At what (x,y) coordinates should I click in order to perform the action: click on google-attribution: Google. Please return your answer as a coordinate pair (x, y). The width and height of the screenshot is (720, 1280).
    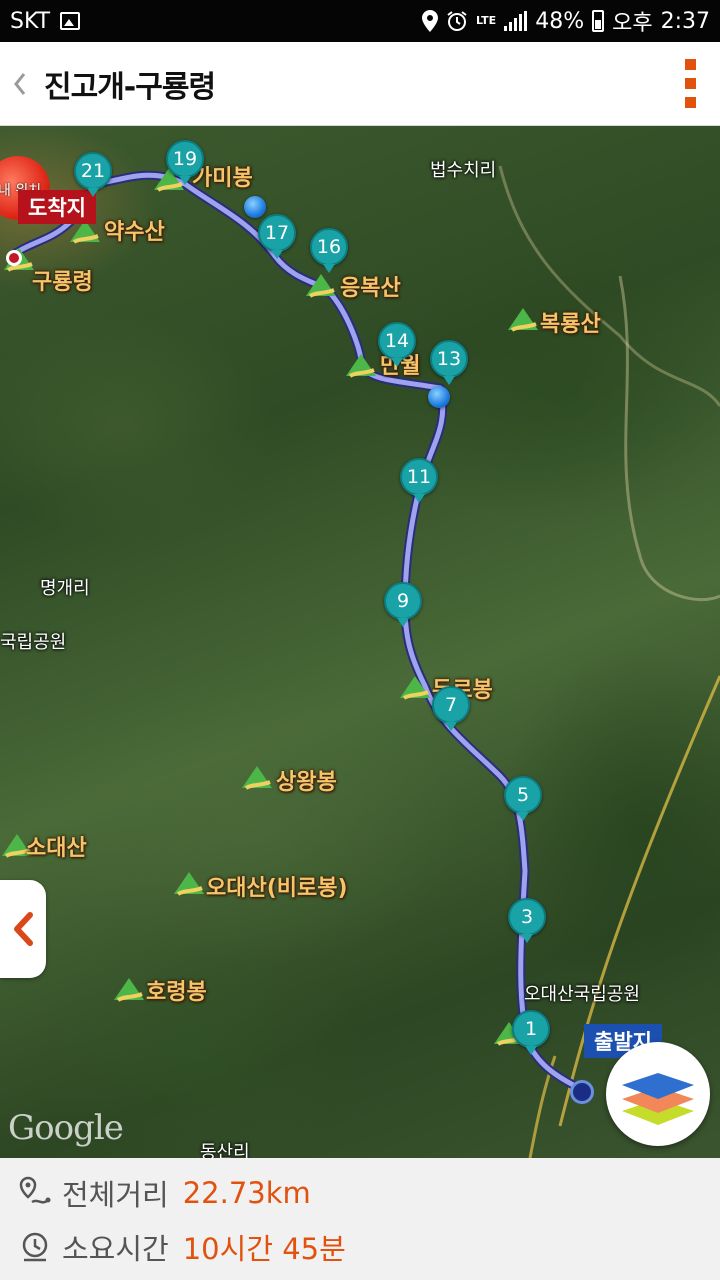
    Looking at the image, I should click on (66, 1128).